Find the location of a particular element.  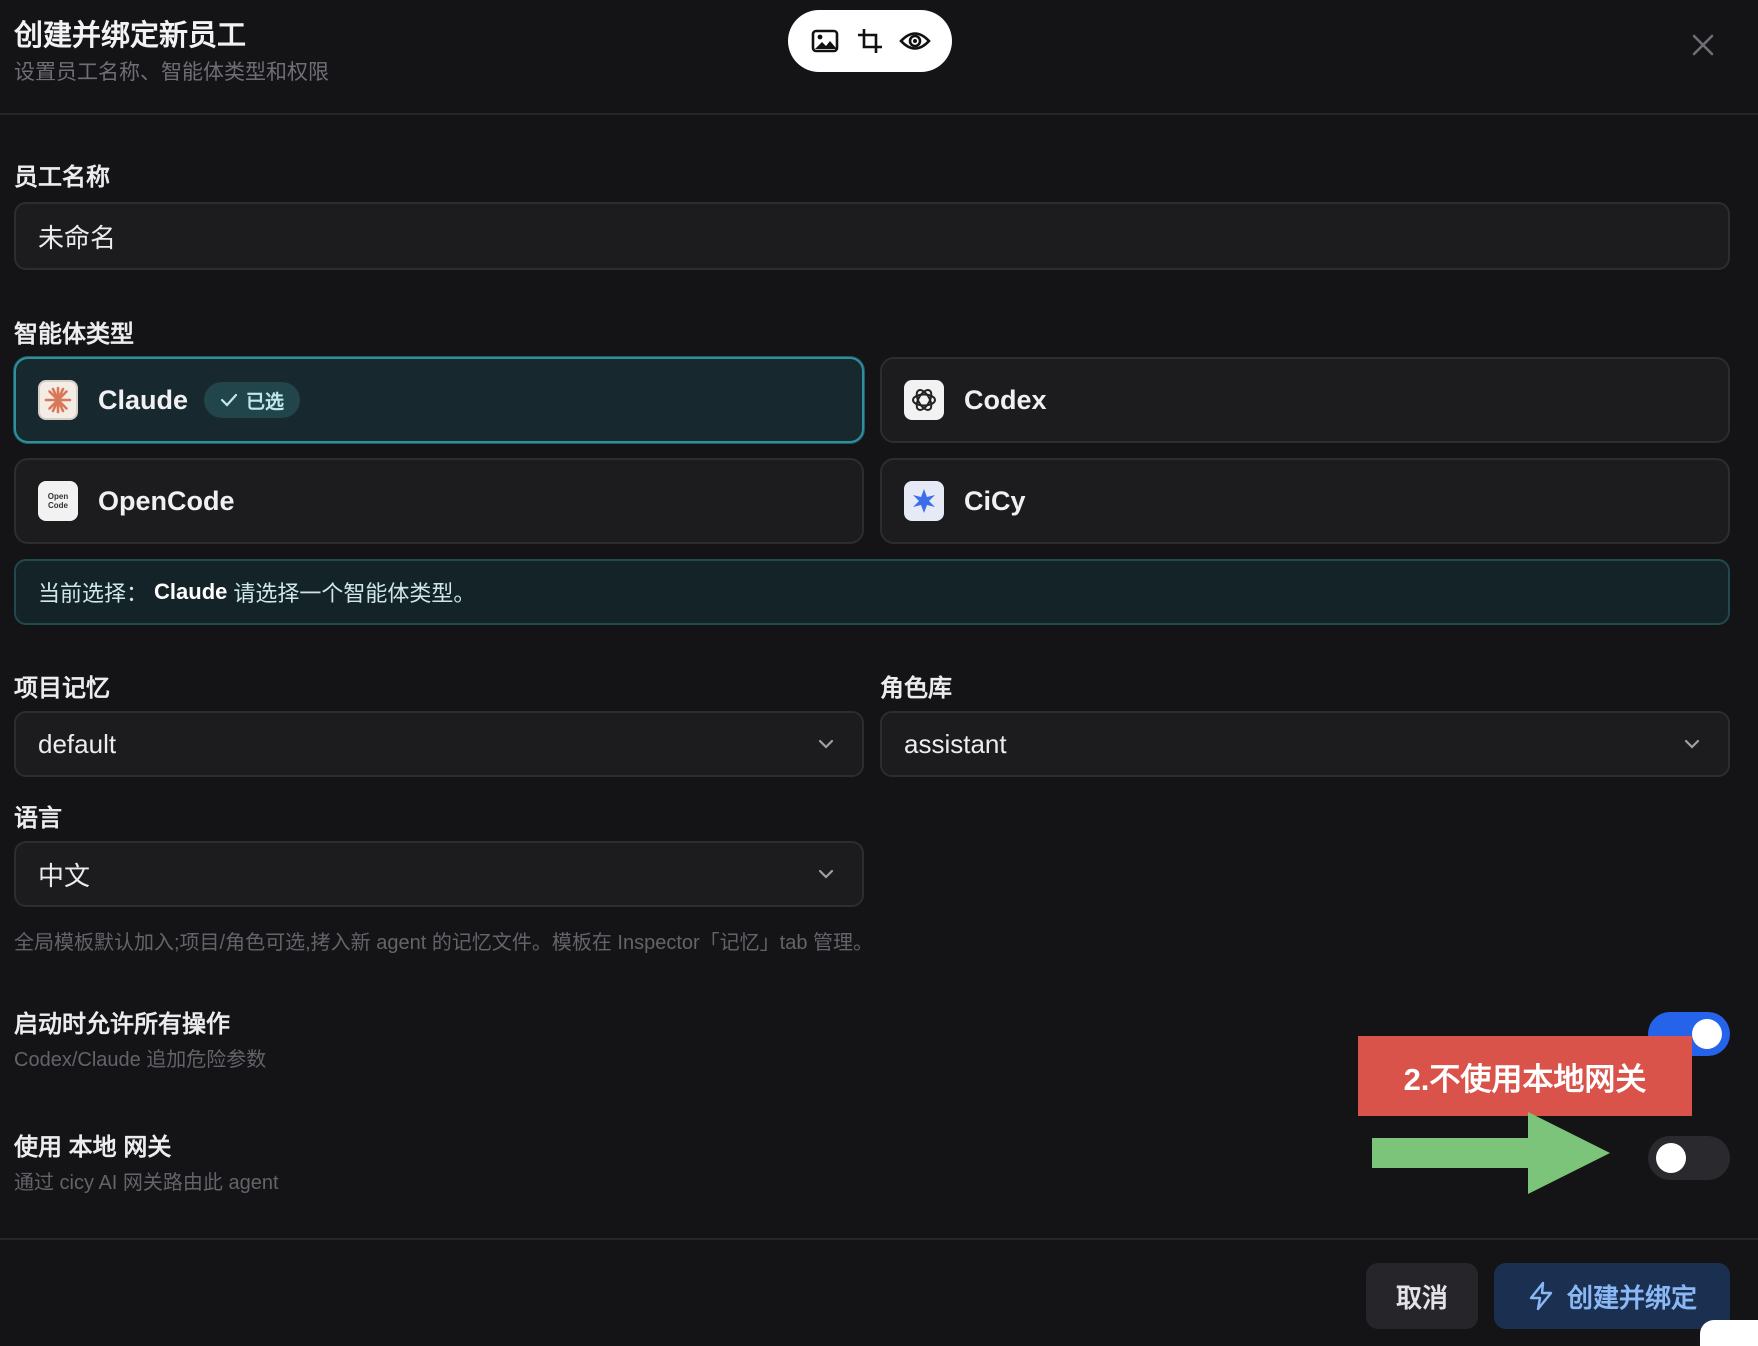

project-memory-value: default is located at coordinates (77, 743).